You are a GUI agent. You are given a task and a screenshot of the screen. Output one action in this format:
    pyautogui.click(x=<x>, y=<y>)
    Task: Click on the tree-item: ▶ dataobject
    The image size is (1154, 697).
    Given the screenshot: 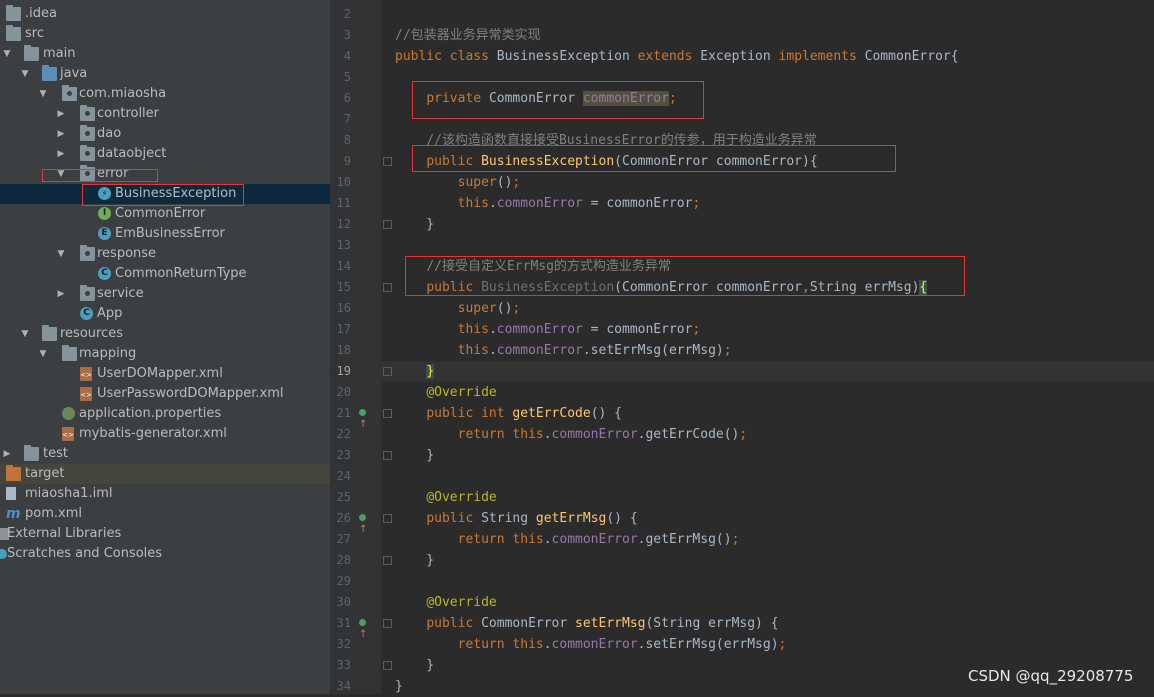 What is the action you would take?
    pyautogui.click(x=165, y=154)
    